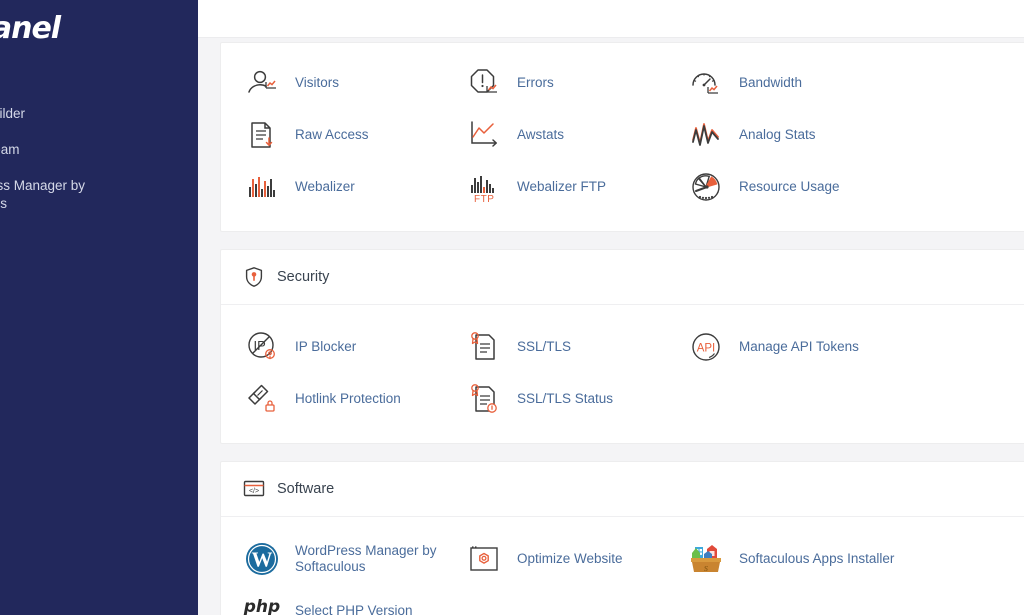 This screenshot has height=615, width=1024. I want to click on metrics-column-3: Bandwidth Analog Stats Resource Usage, so click(798, 135).